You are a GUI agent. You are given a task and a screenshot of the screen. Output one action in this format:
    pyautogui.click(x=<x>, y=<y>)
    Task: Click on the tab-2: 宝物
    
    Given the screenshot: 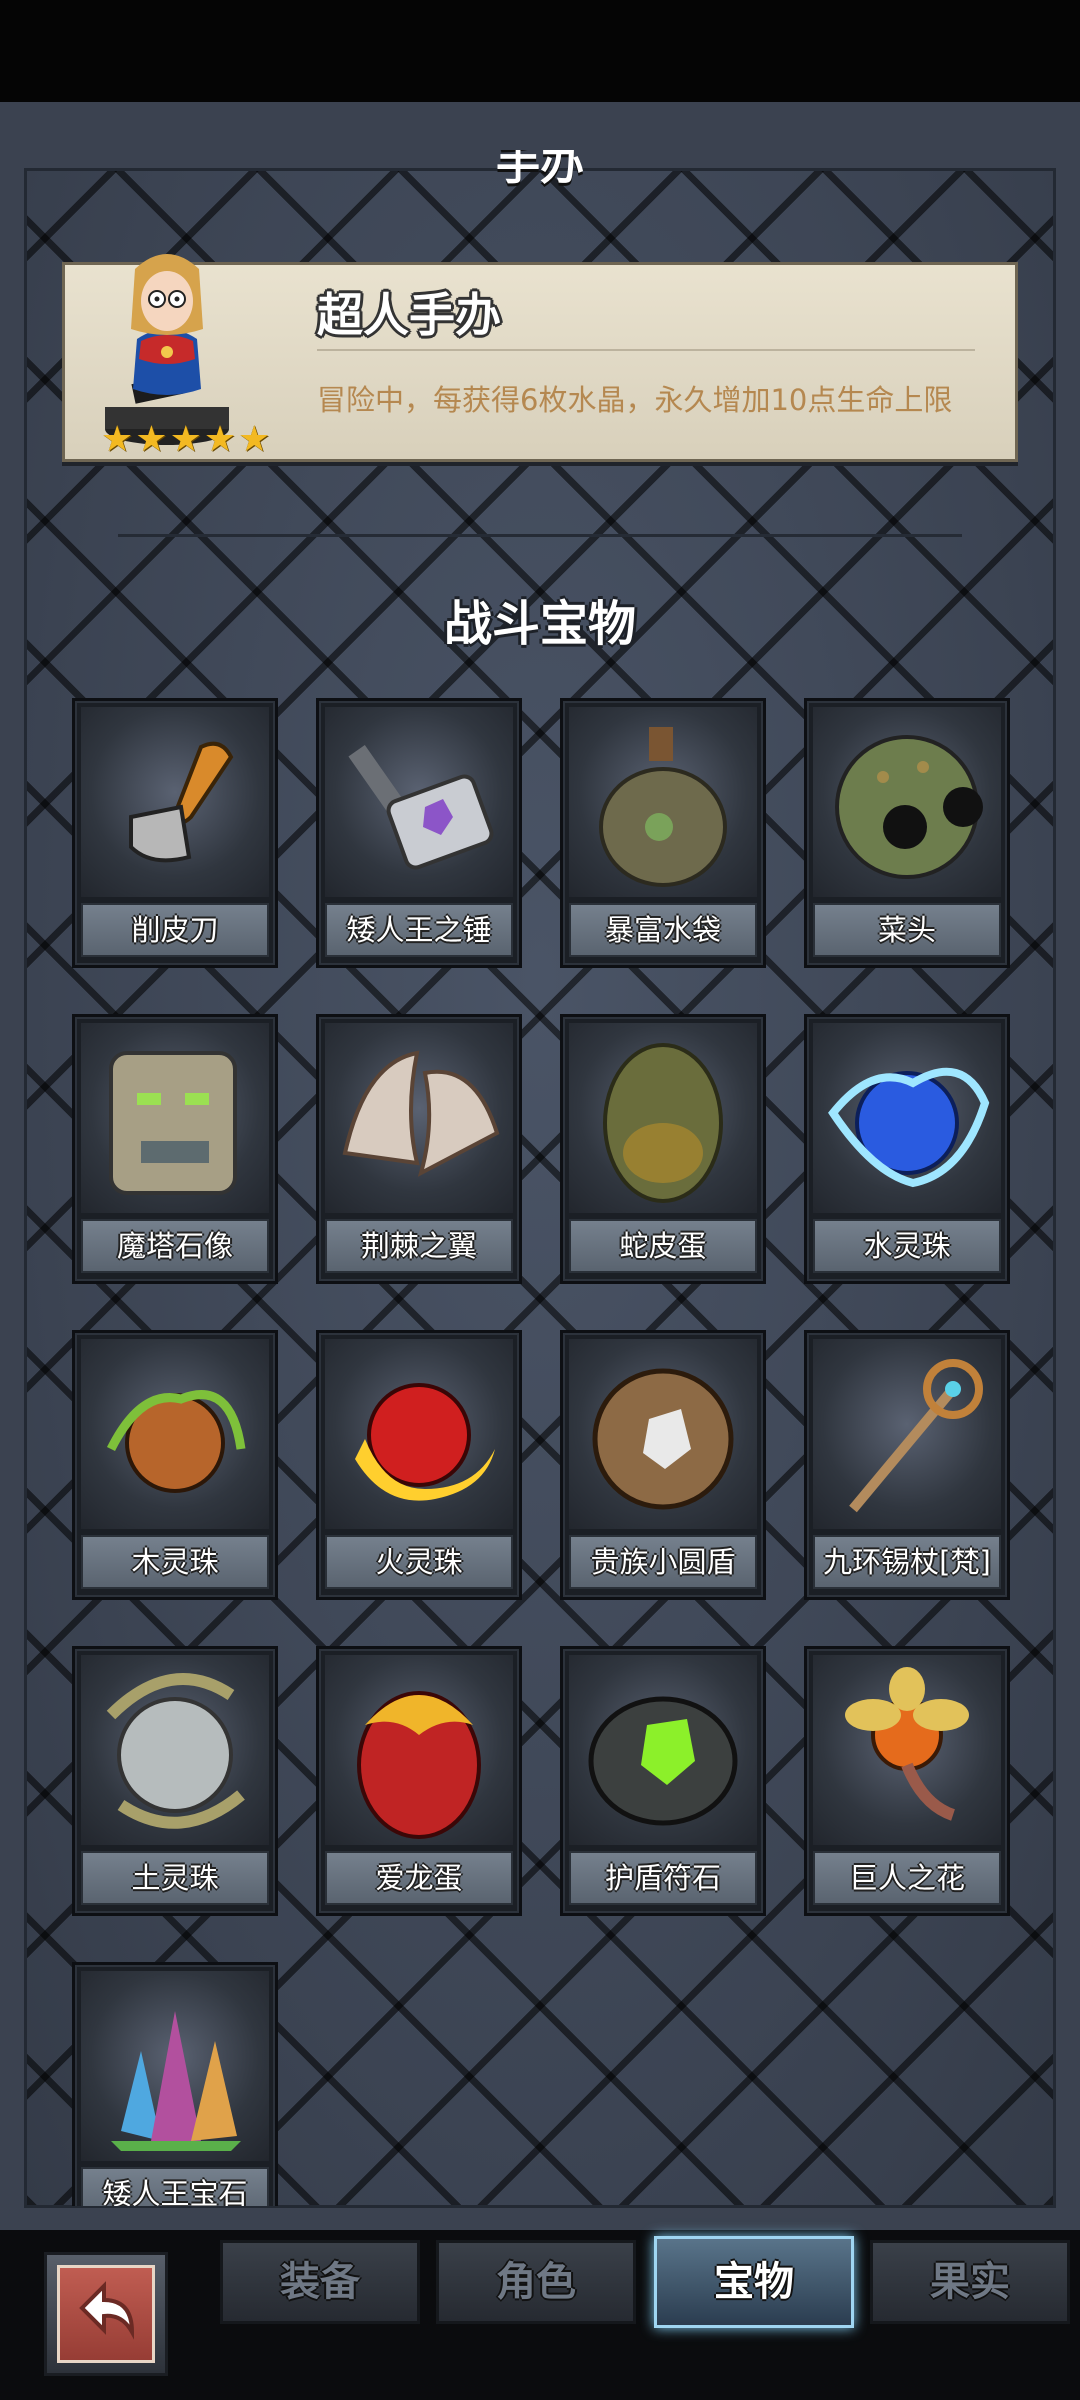 What is the action you would take?
    pyautogui.click(x=754, y=2282)
    